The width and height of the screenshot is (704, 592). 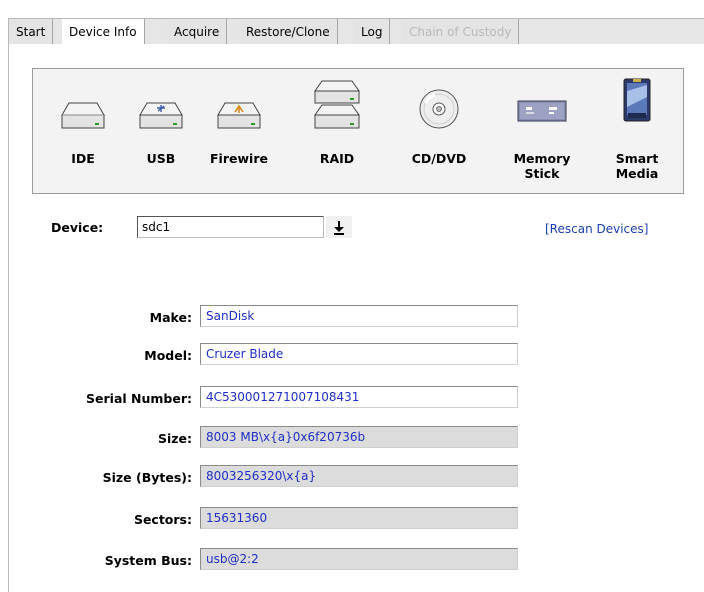 I want to click on model-label: Model:, so click(x=168, y=355).